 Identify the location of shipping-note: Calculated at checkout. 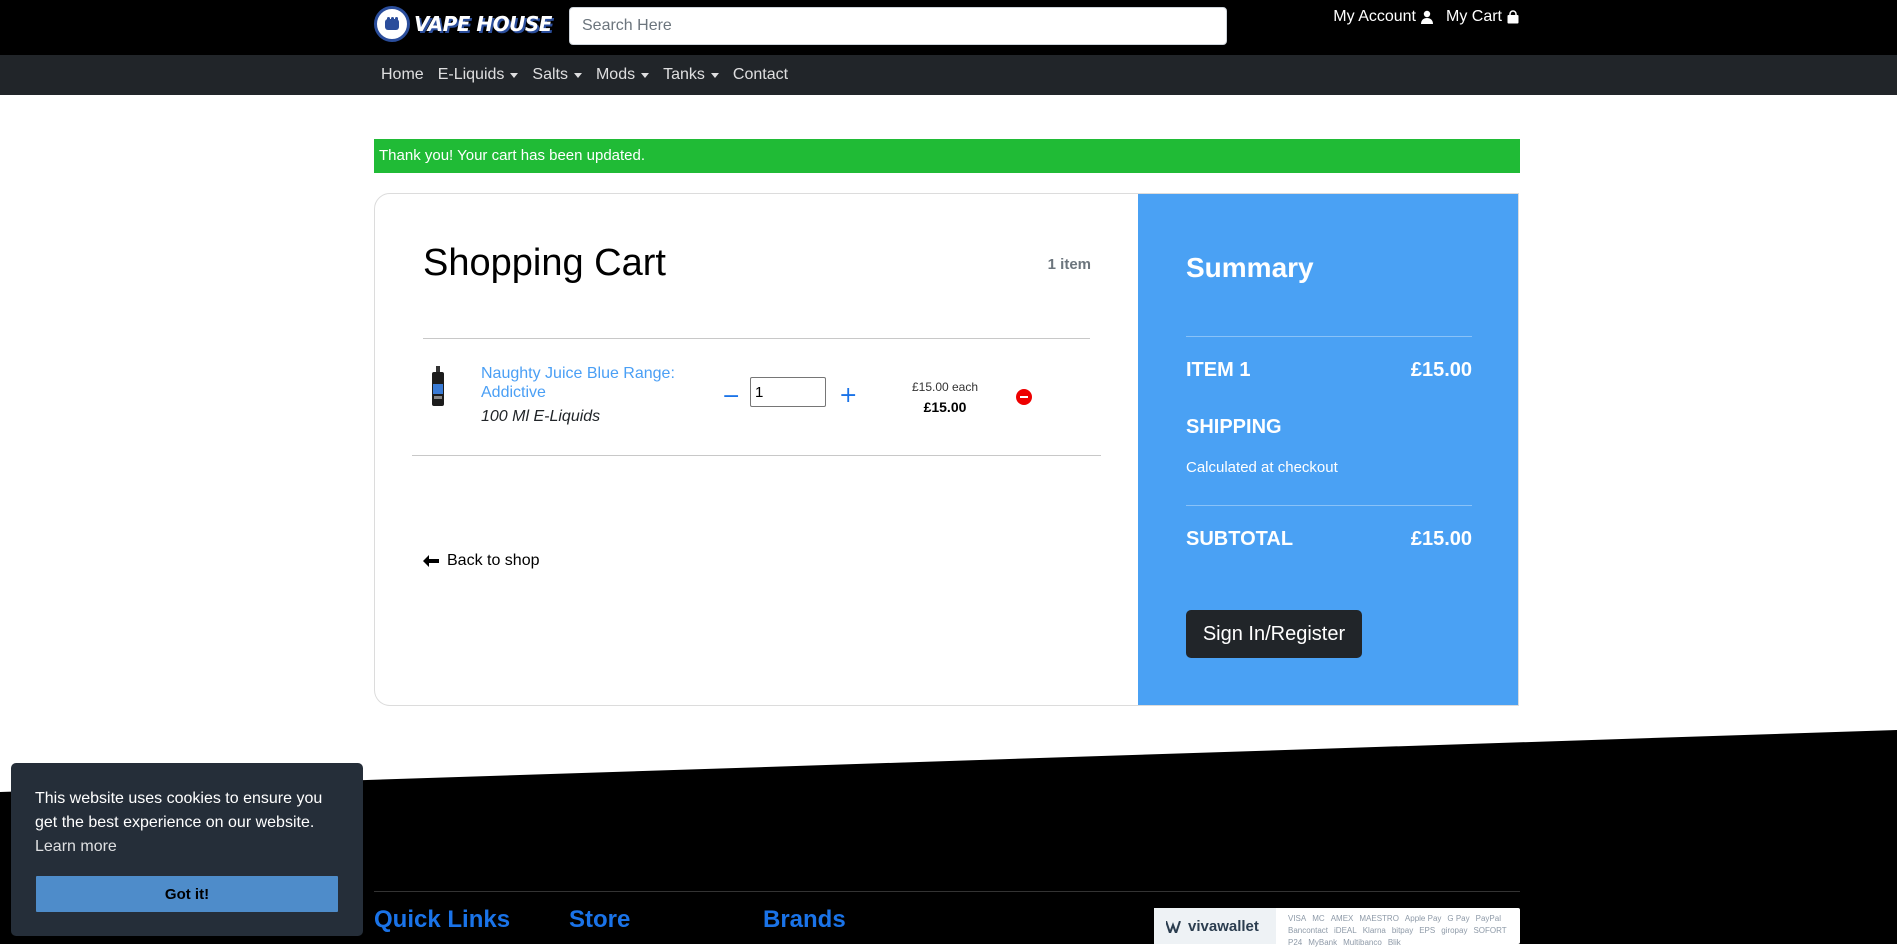
(1262, 467).